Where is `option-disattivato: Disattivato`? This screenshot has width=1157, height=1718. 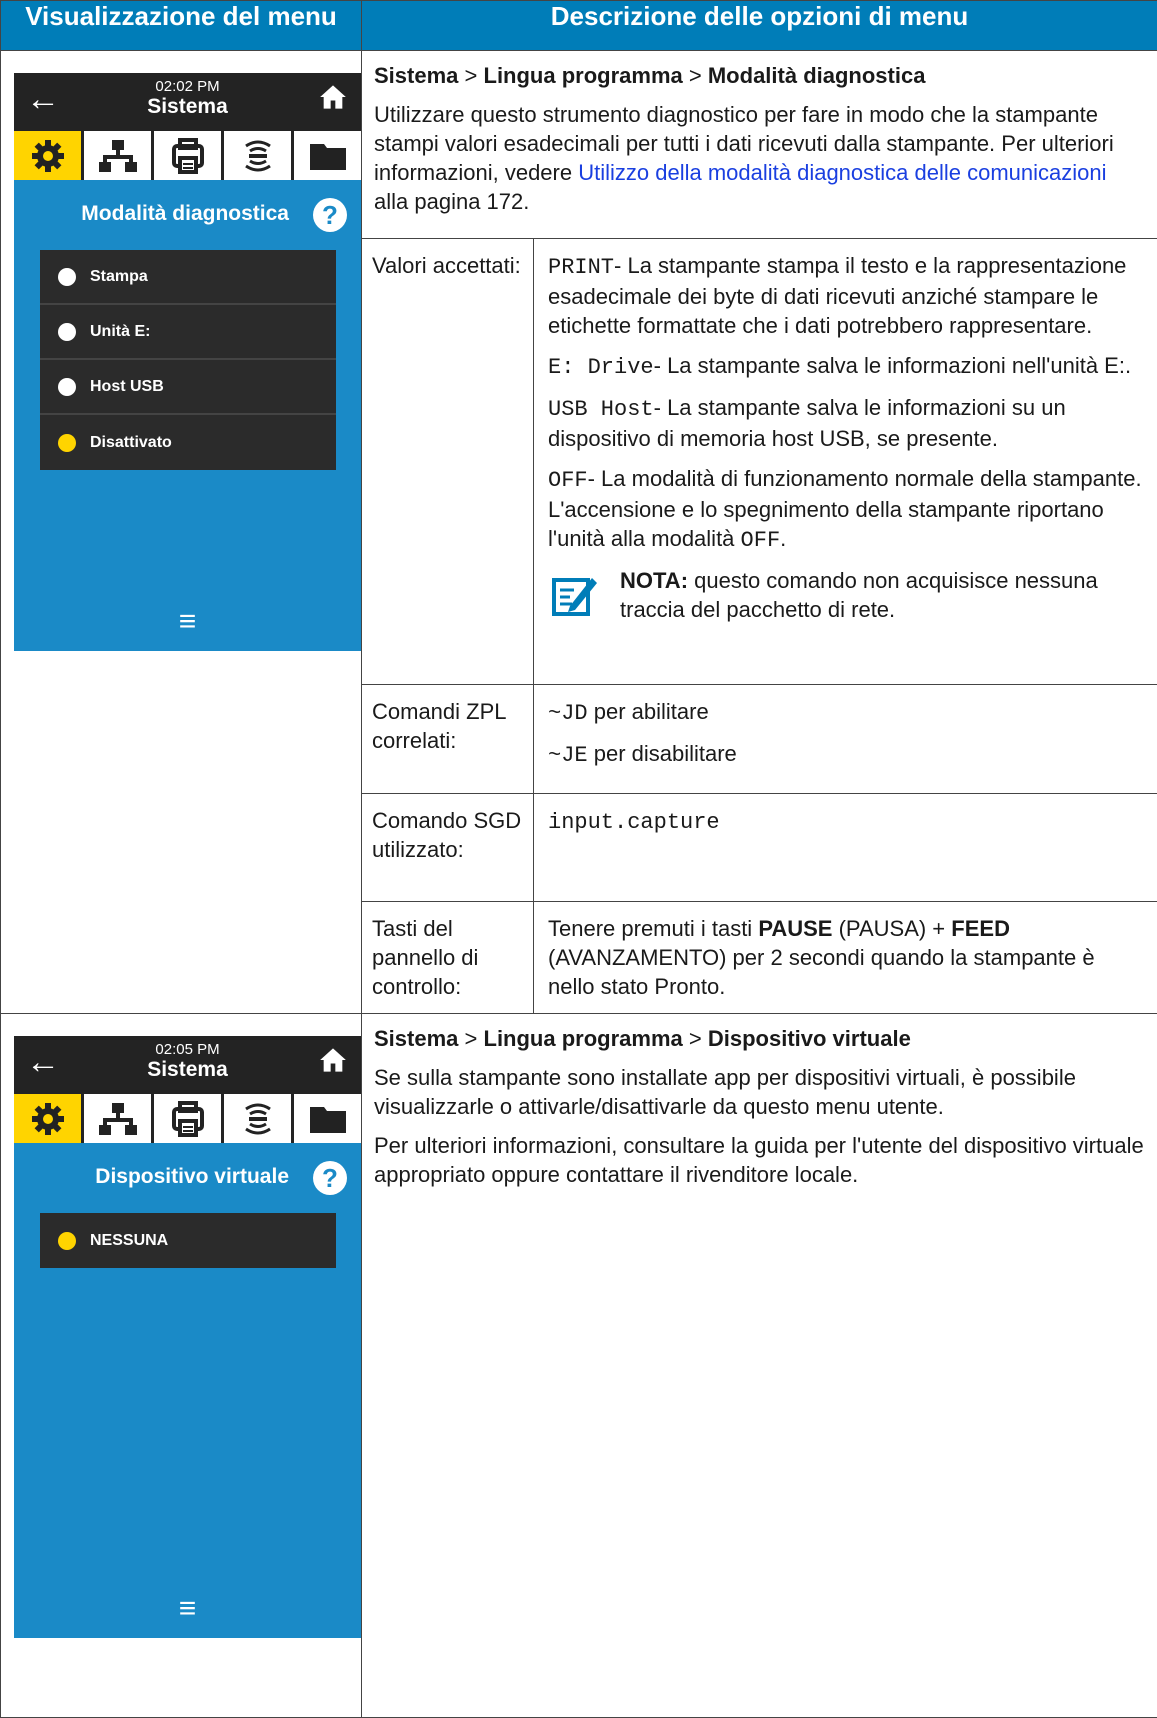 option-disattivato: Disattivato is located at coordinates (188, 442).